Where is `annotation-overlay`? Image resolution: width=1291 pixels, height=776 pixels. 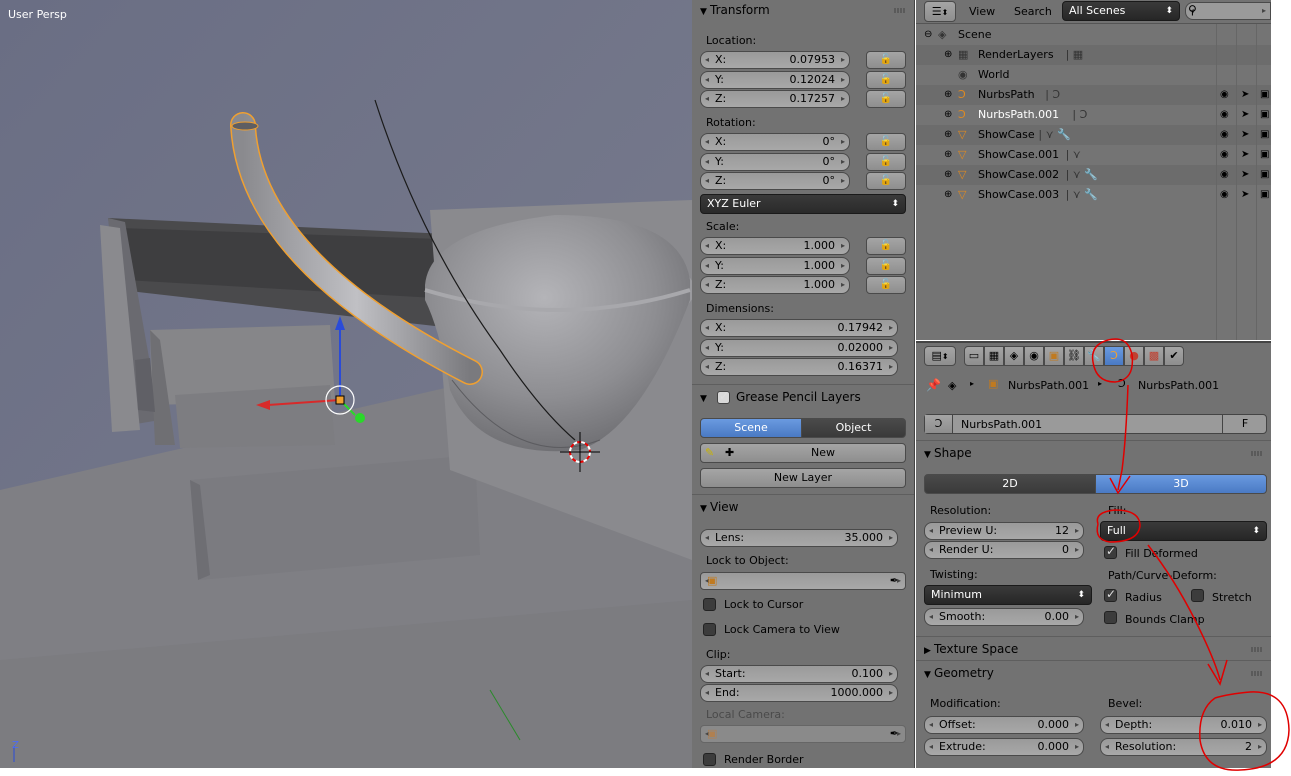
annotation-overlay is located at coordinates (1190, 554).